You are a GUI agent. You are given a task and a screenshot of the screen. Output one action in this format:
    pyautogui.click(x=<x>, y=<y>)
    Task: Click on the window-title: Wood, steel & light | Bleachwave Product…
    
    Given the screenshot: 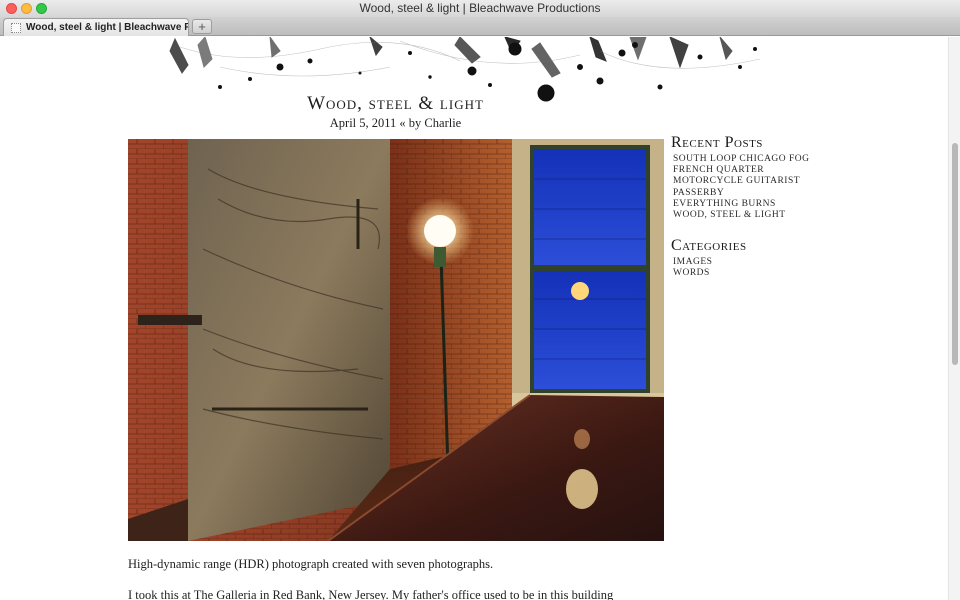 What is the action you would take?
    pyautogui.click(x=480, y=8)
    